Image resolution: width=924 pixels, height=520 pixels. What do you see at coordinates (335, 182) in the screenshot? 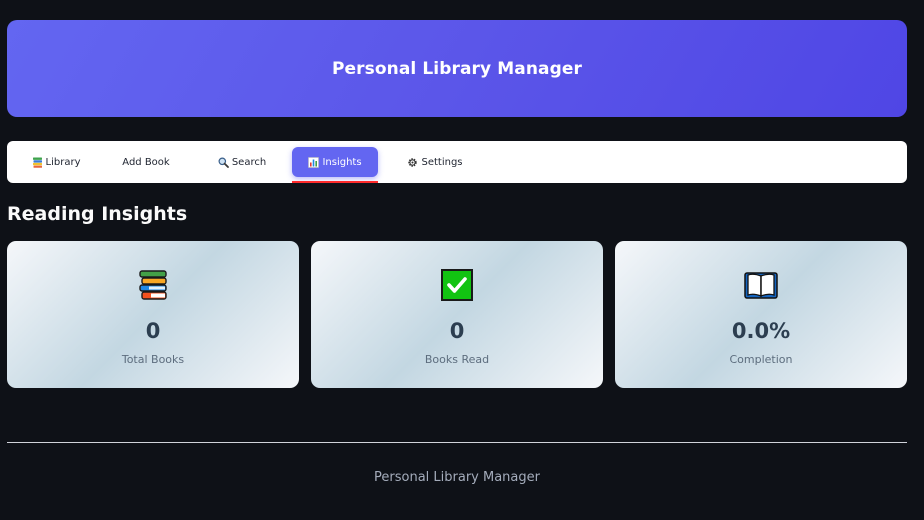
I see `active-tab-indicator` at bounding box center [335, 182].